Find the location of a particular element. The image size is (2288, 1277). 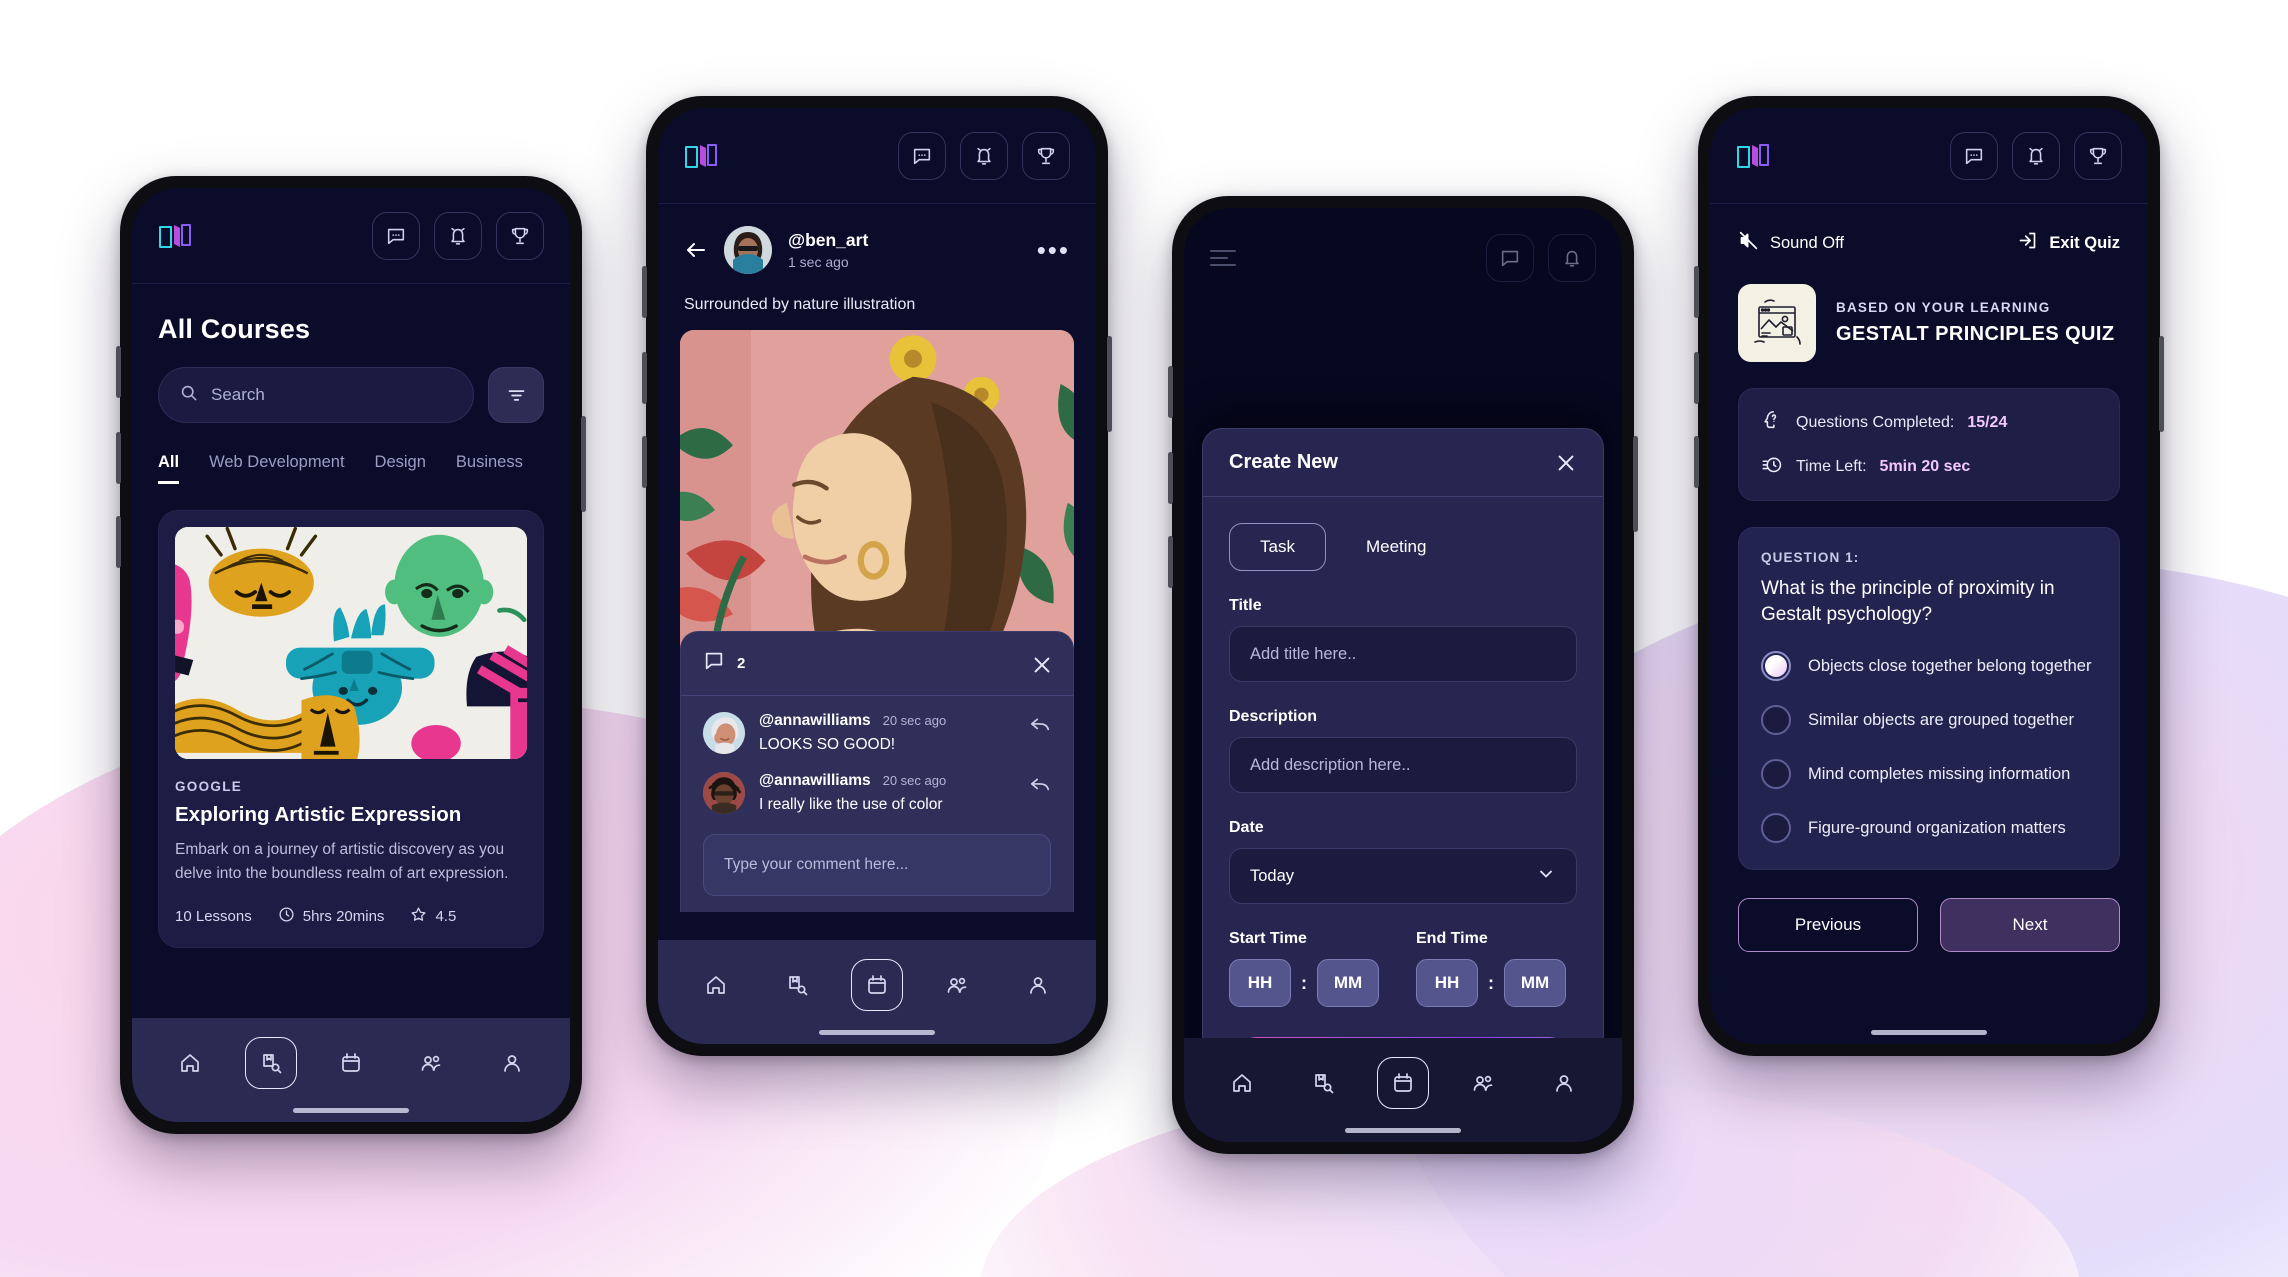

comment-body: @annawilliams 20 sec ago LOOKS SO GOOD! is located at coordinates (887, 733).